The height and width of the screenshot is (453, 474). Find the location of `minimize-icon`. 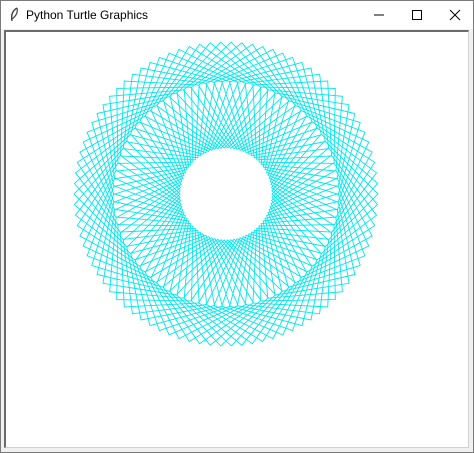

minimize-icon is located at coordinates (379, 15).